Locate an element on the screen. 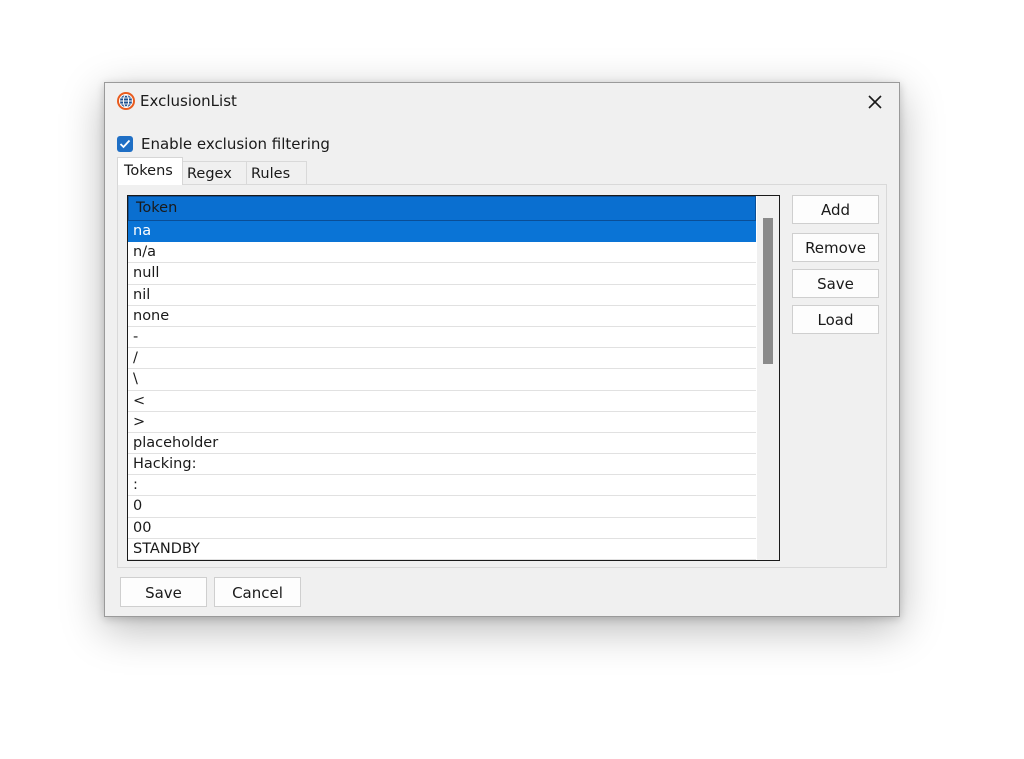 The image size is (1024, 759). table-row: / is located at coordinates (442, 359).